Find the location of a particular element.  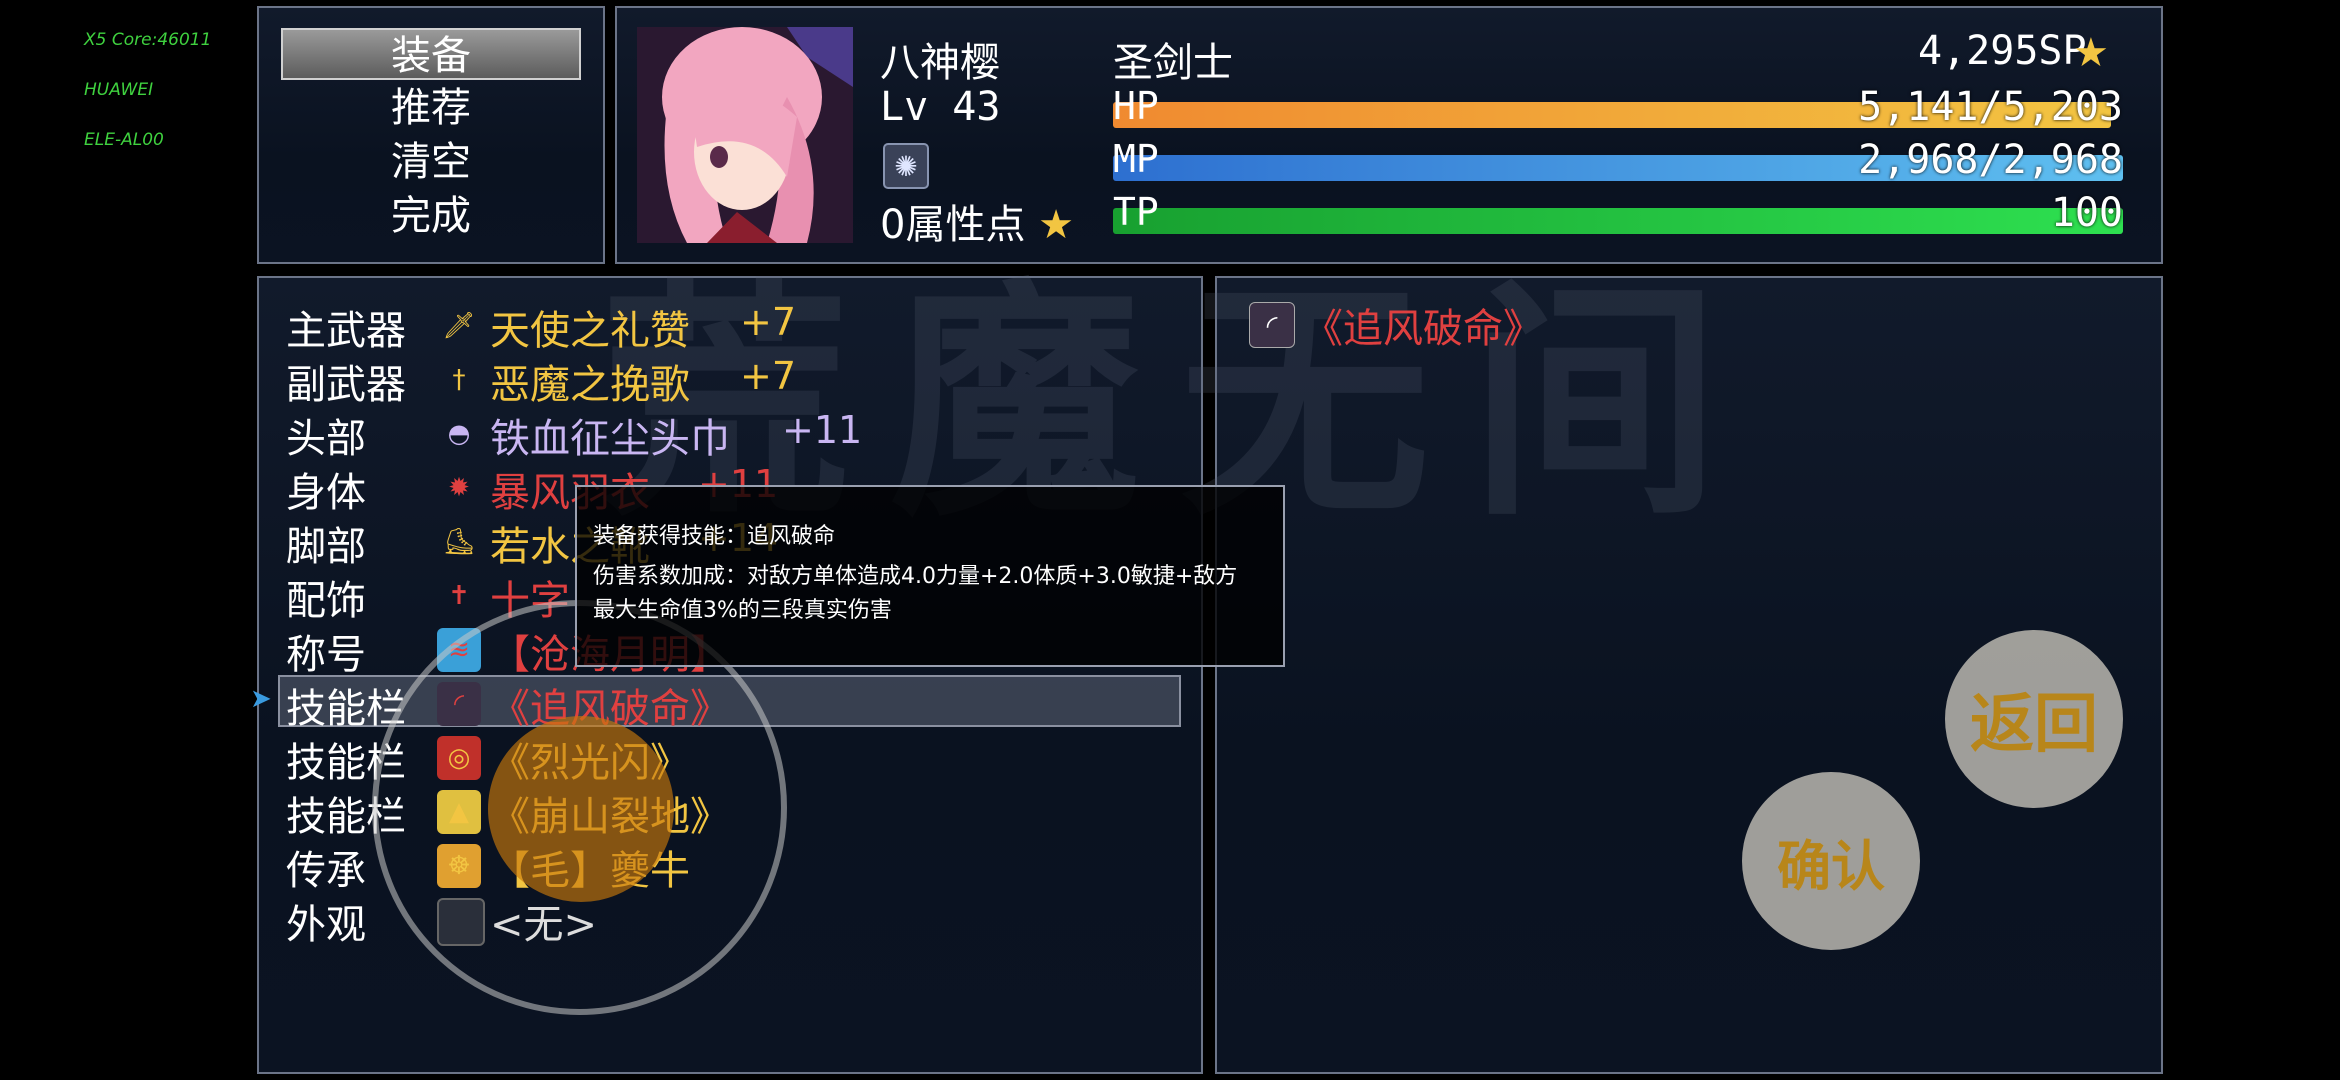

slot-label: 副武器 is located at coordinates (346, 381).